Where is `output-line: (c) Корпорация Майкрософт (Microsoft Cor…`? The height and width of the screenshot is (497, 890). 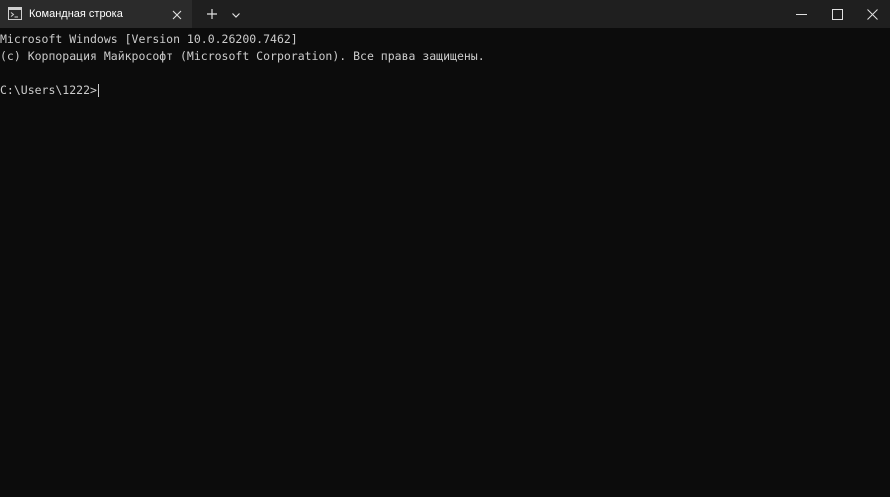
output-line: (c) Корпорация Майкрософт (Microsoft Cor… is located at coordinates (242, 56).